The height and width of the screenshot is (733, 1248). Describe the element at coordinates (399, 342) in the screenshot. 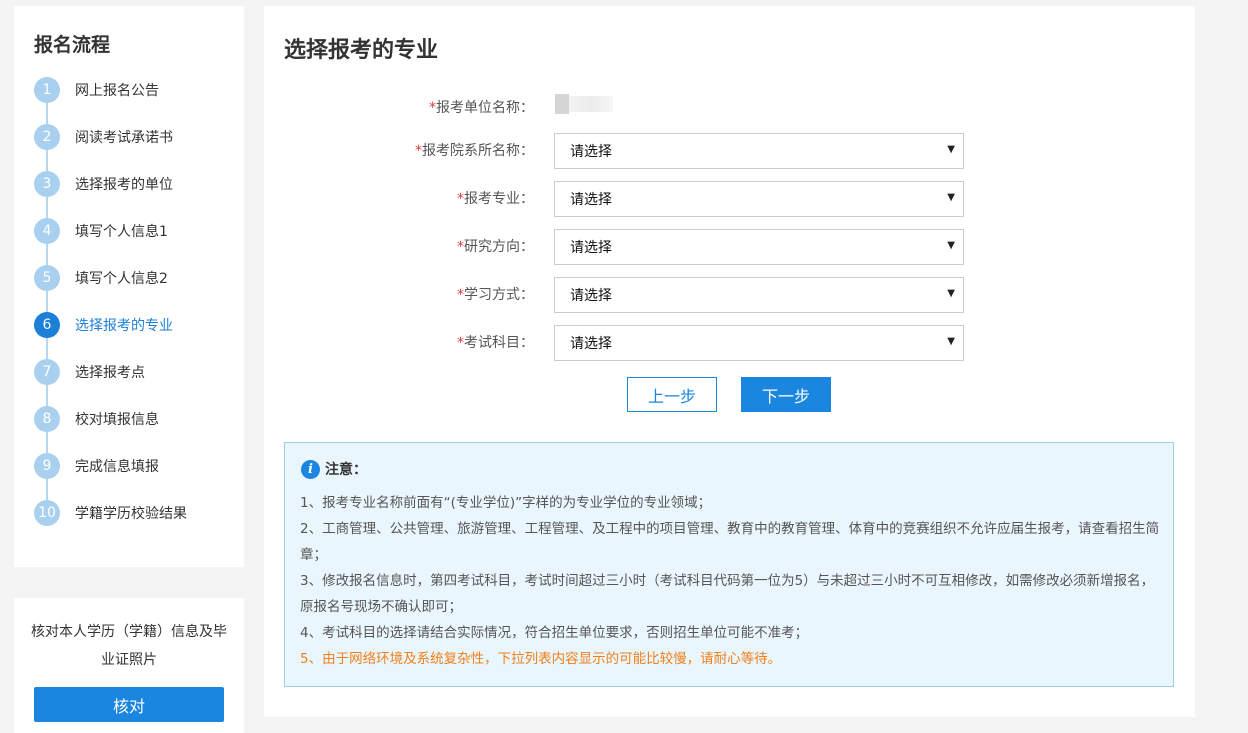

I see `subjects-label: *考试科目：` at that location.